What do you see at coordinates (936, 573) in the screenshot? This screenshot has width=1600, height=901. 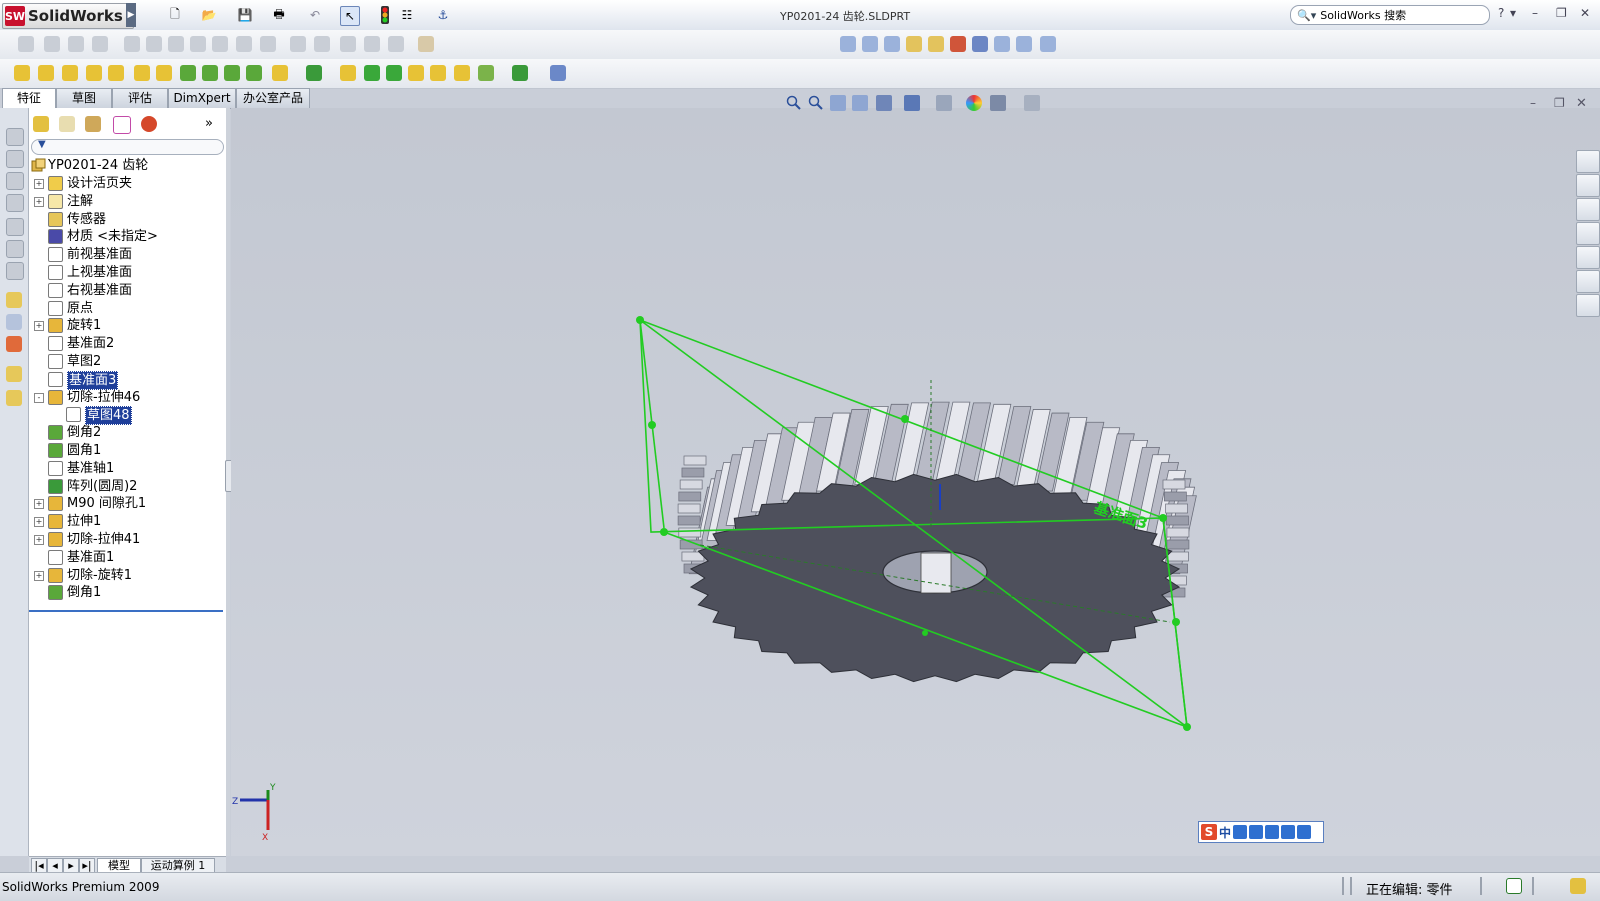 I see `gear-keyway` at bounding box center [936, 573].